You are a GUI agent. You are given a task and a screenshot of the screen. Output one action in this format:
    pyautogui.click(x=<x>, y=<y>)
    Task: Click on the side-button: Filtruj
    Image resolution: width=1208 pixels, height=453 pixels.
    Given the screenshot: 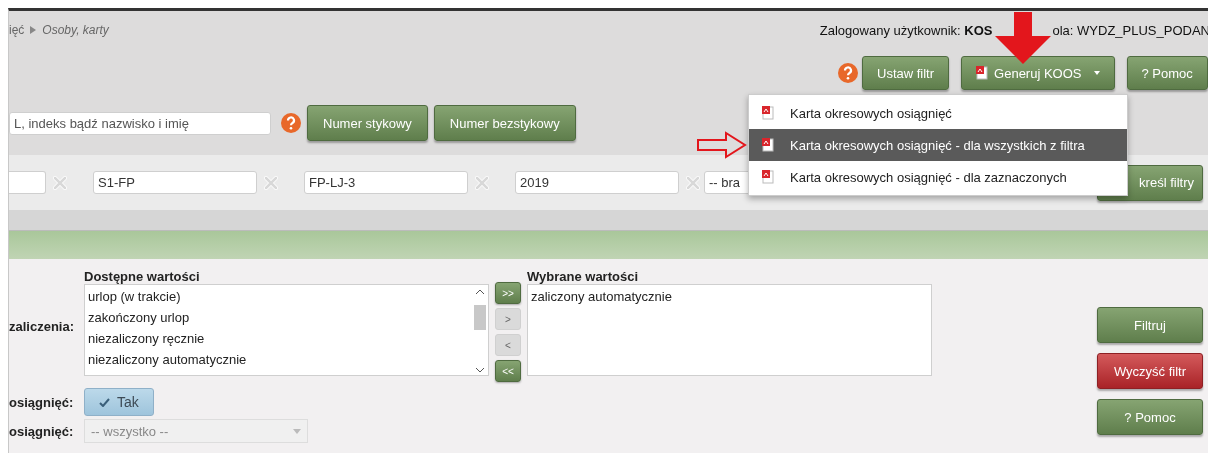 What is the action you would take?
    pyautogui.click(x=1150, y=325)
    